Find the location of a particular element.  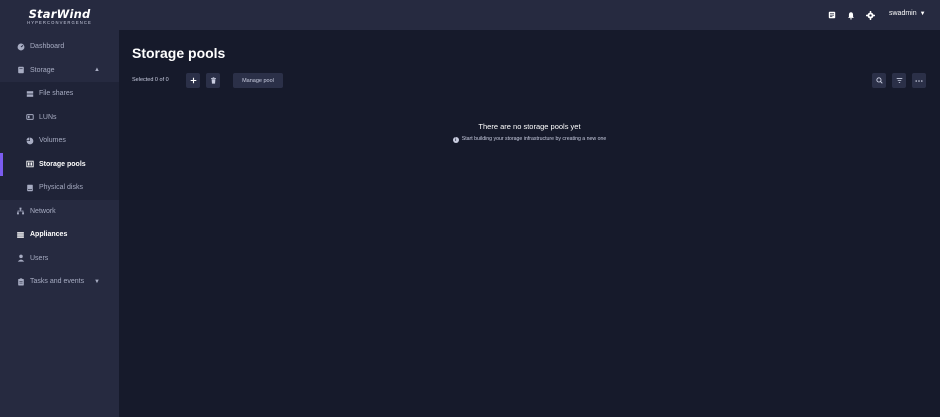

user-menu: swadmin ▼ is located at coordinates (907, 13).